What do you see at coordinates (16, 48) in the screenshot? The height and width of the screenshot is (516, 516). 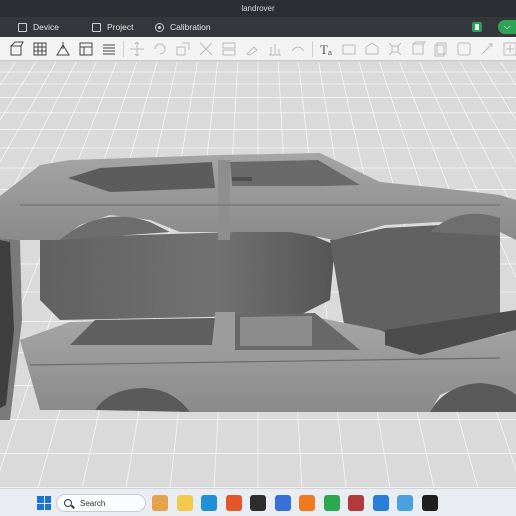 I see `add-object-icon` at bounding box center [16, 48].